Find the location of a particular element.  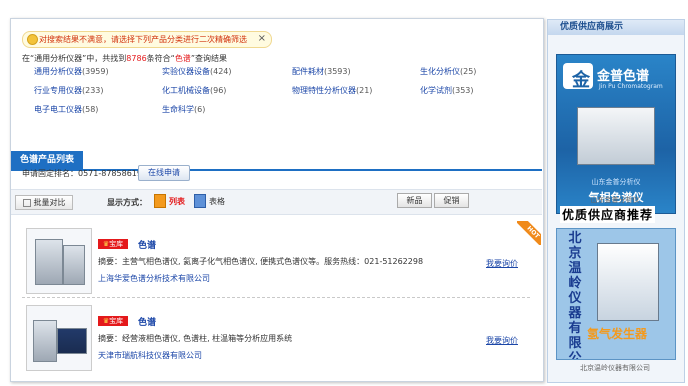

category-item: 化工机械设备(96) is located at coordinates (194, 90).